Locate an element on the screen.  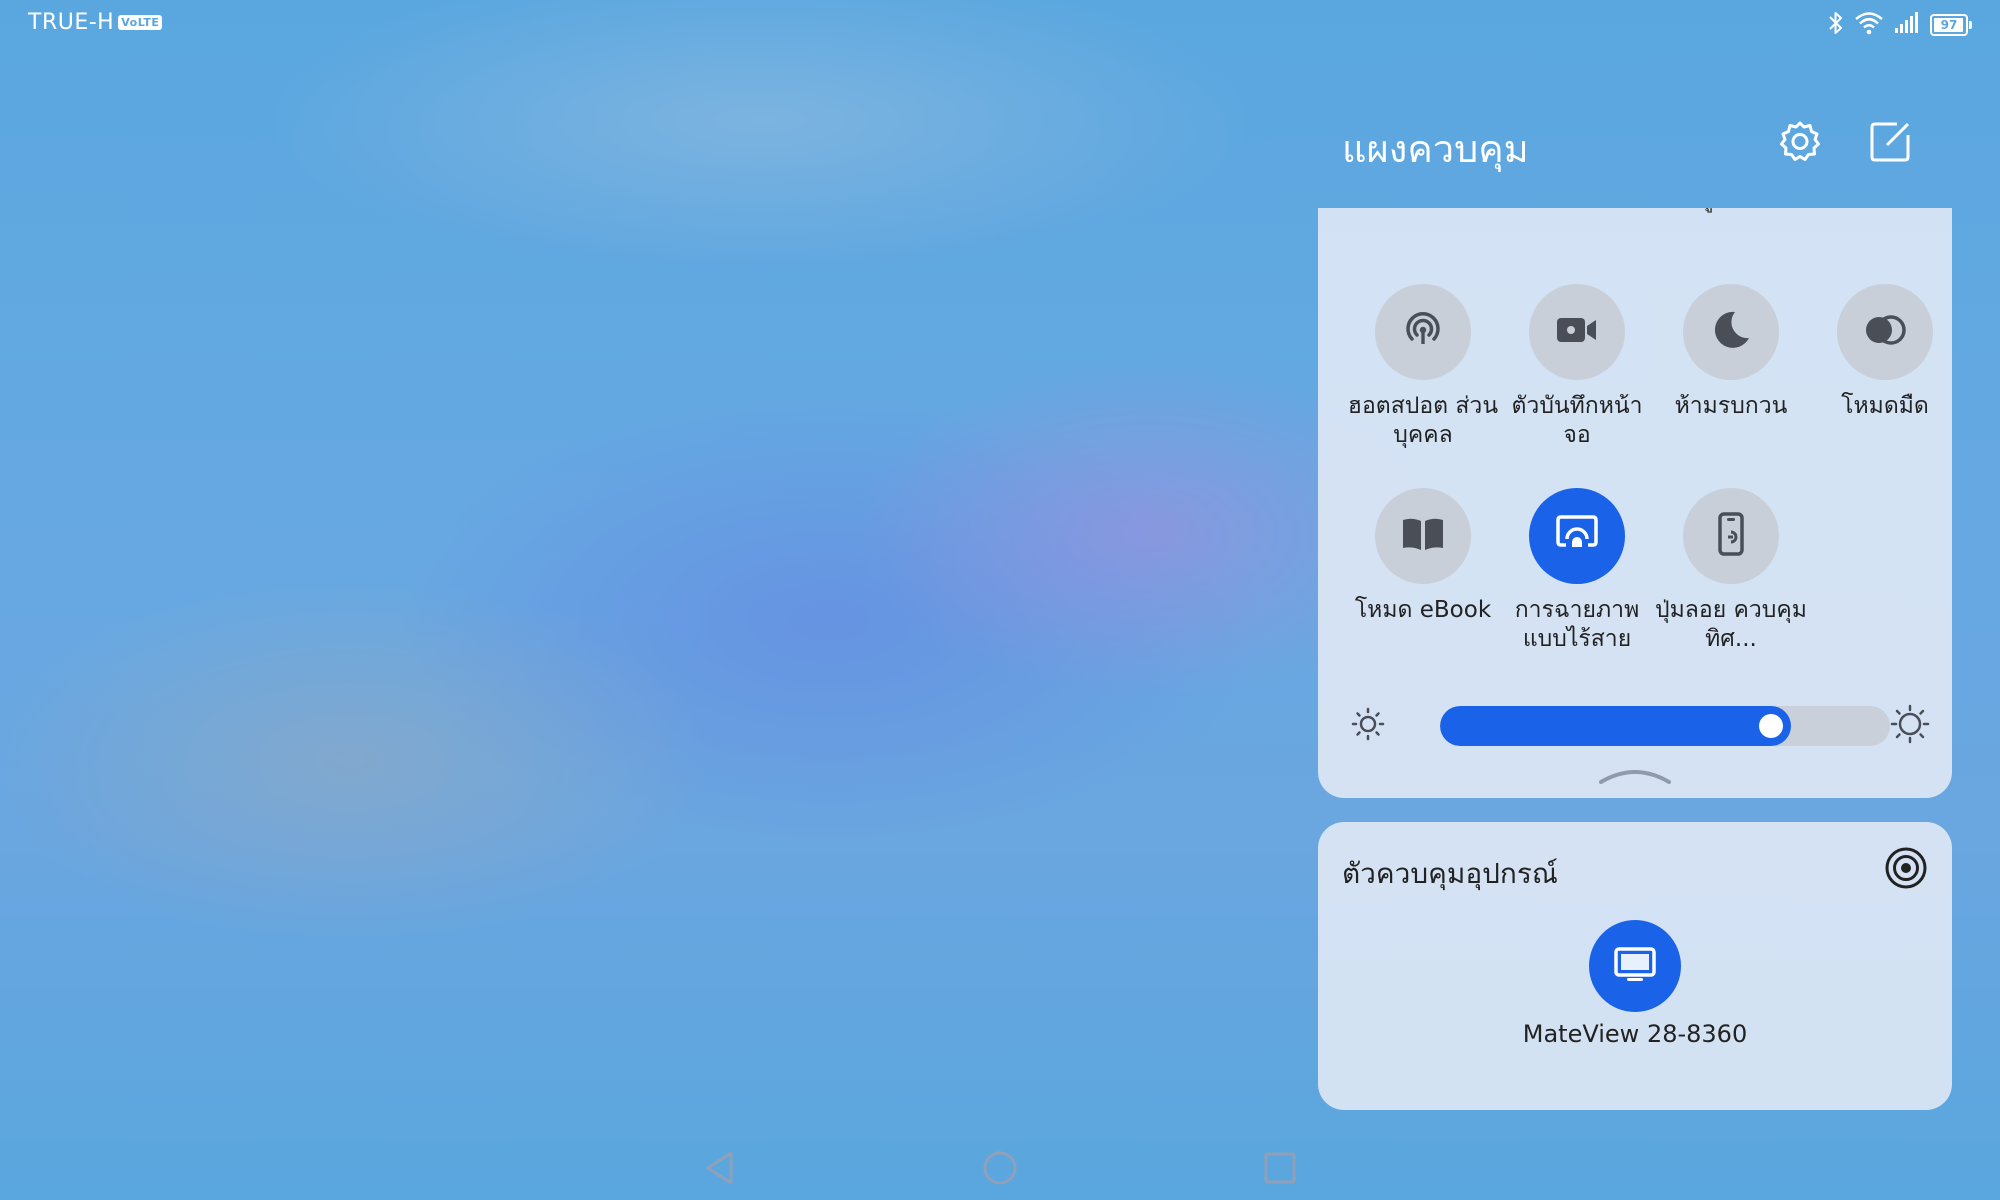
wifi-icon is located at coordinates (1869, 25).